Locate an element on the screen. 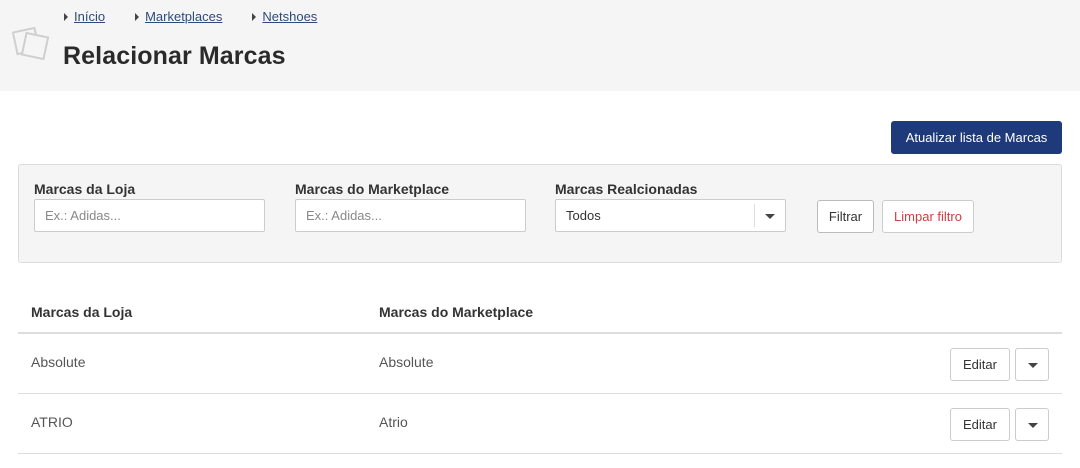  store-brands-label: Marcas da Loja is located at coordinates (85, 189).